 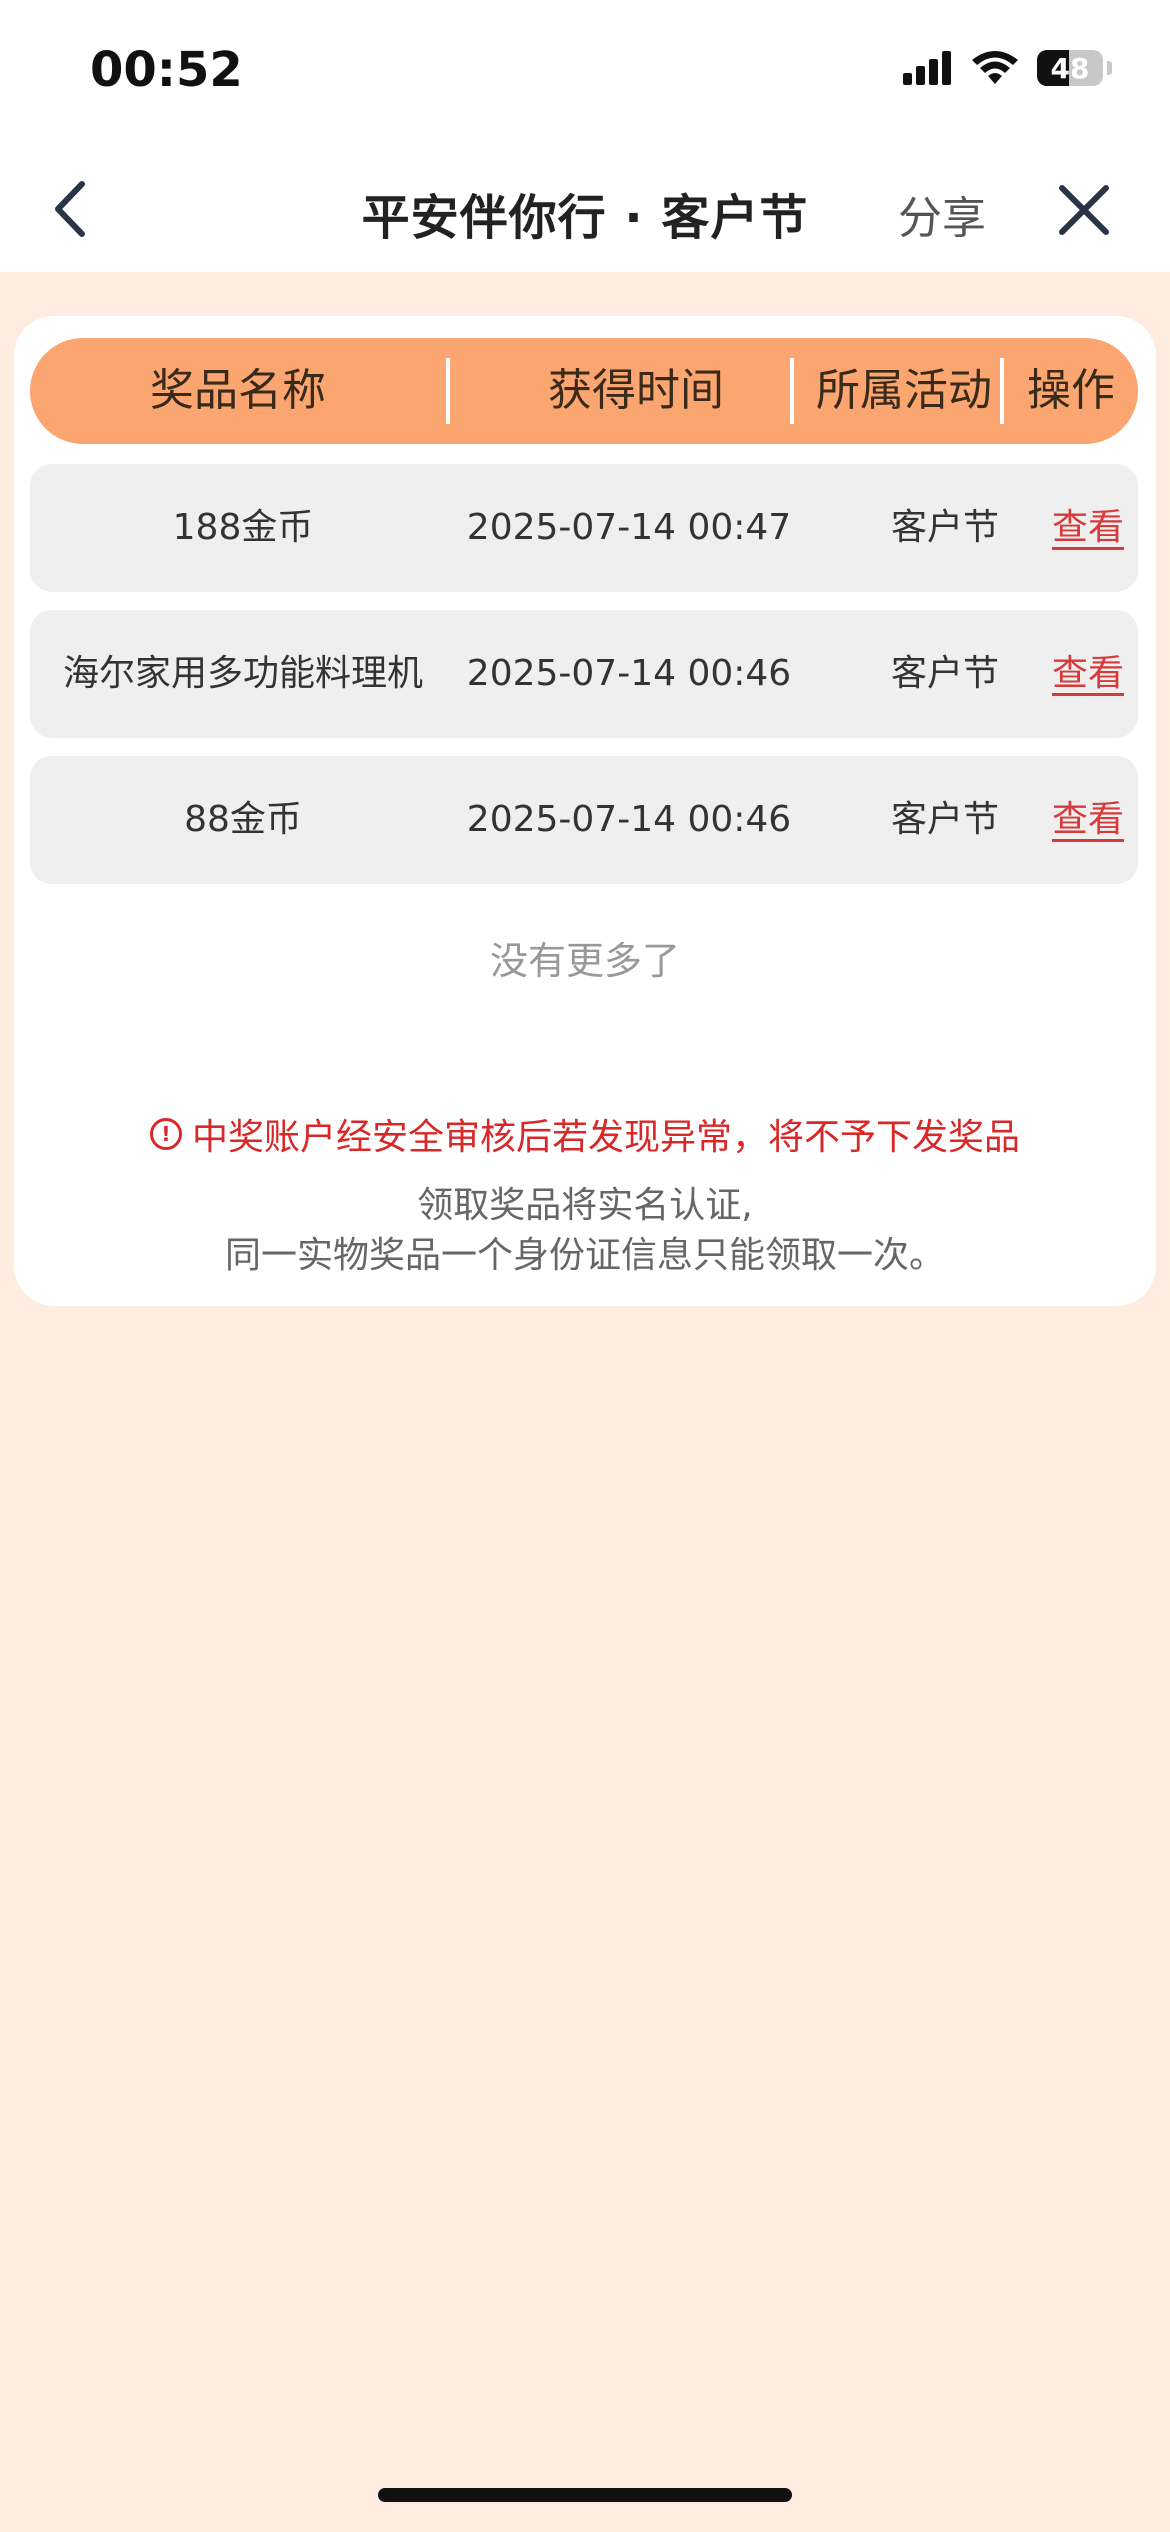 I want to click on table-header: 奖品名称 获得时间 所属活动 操作, so click(x=584, y=391).